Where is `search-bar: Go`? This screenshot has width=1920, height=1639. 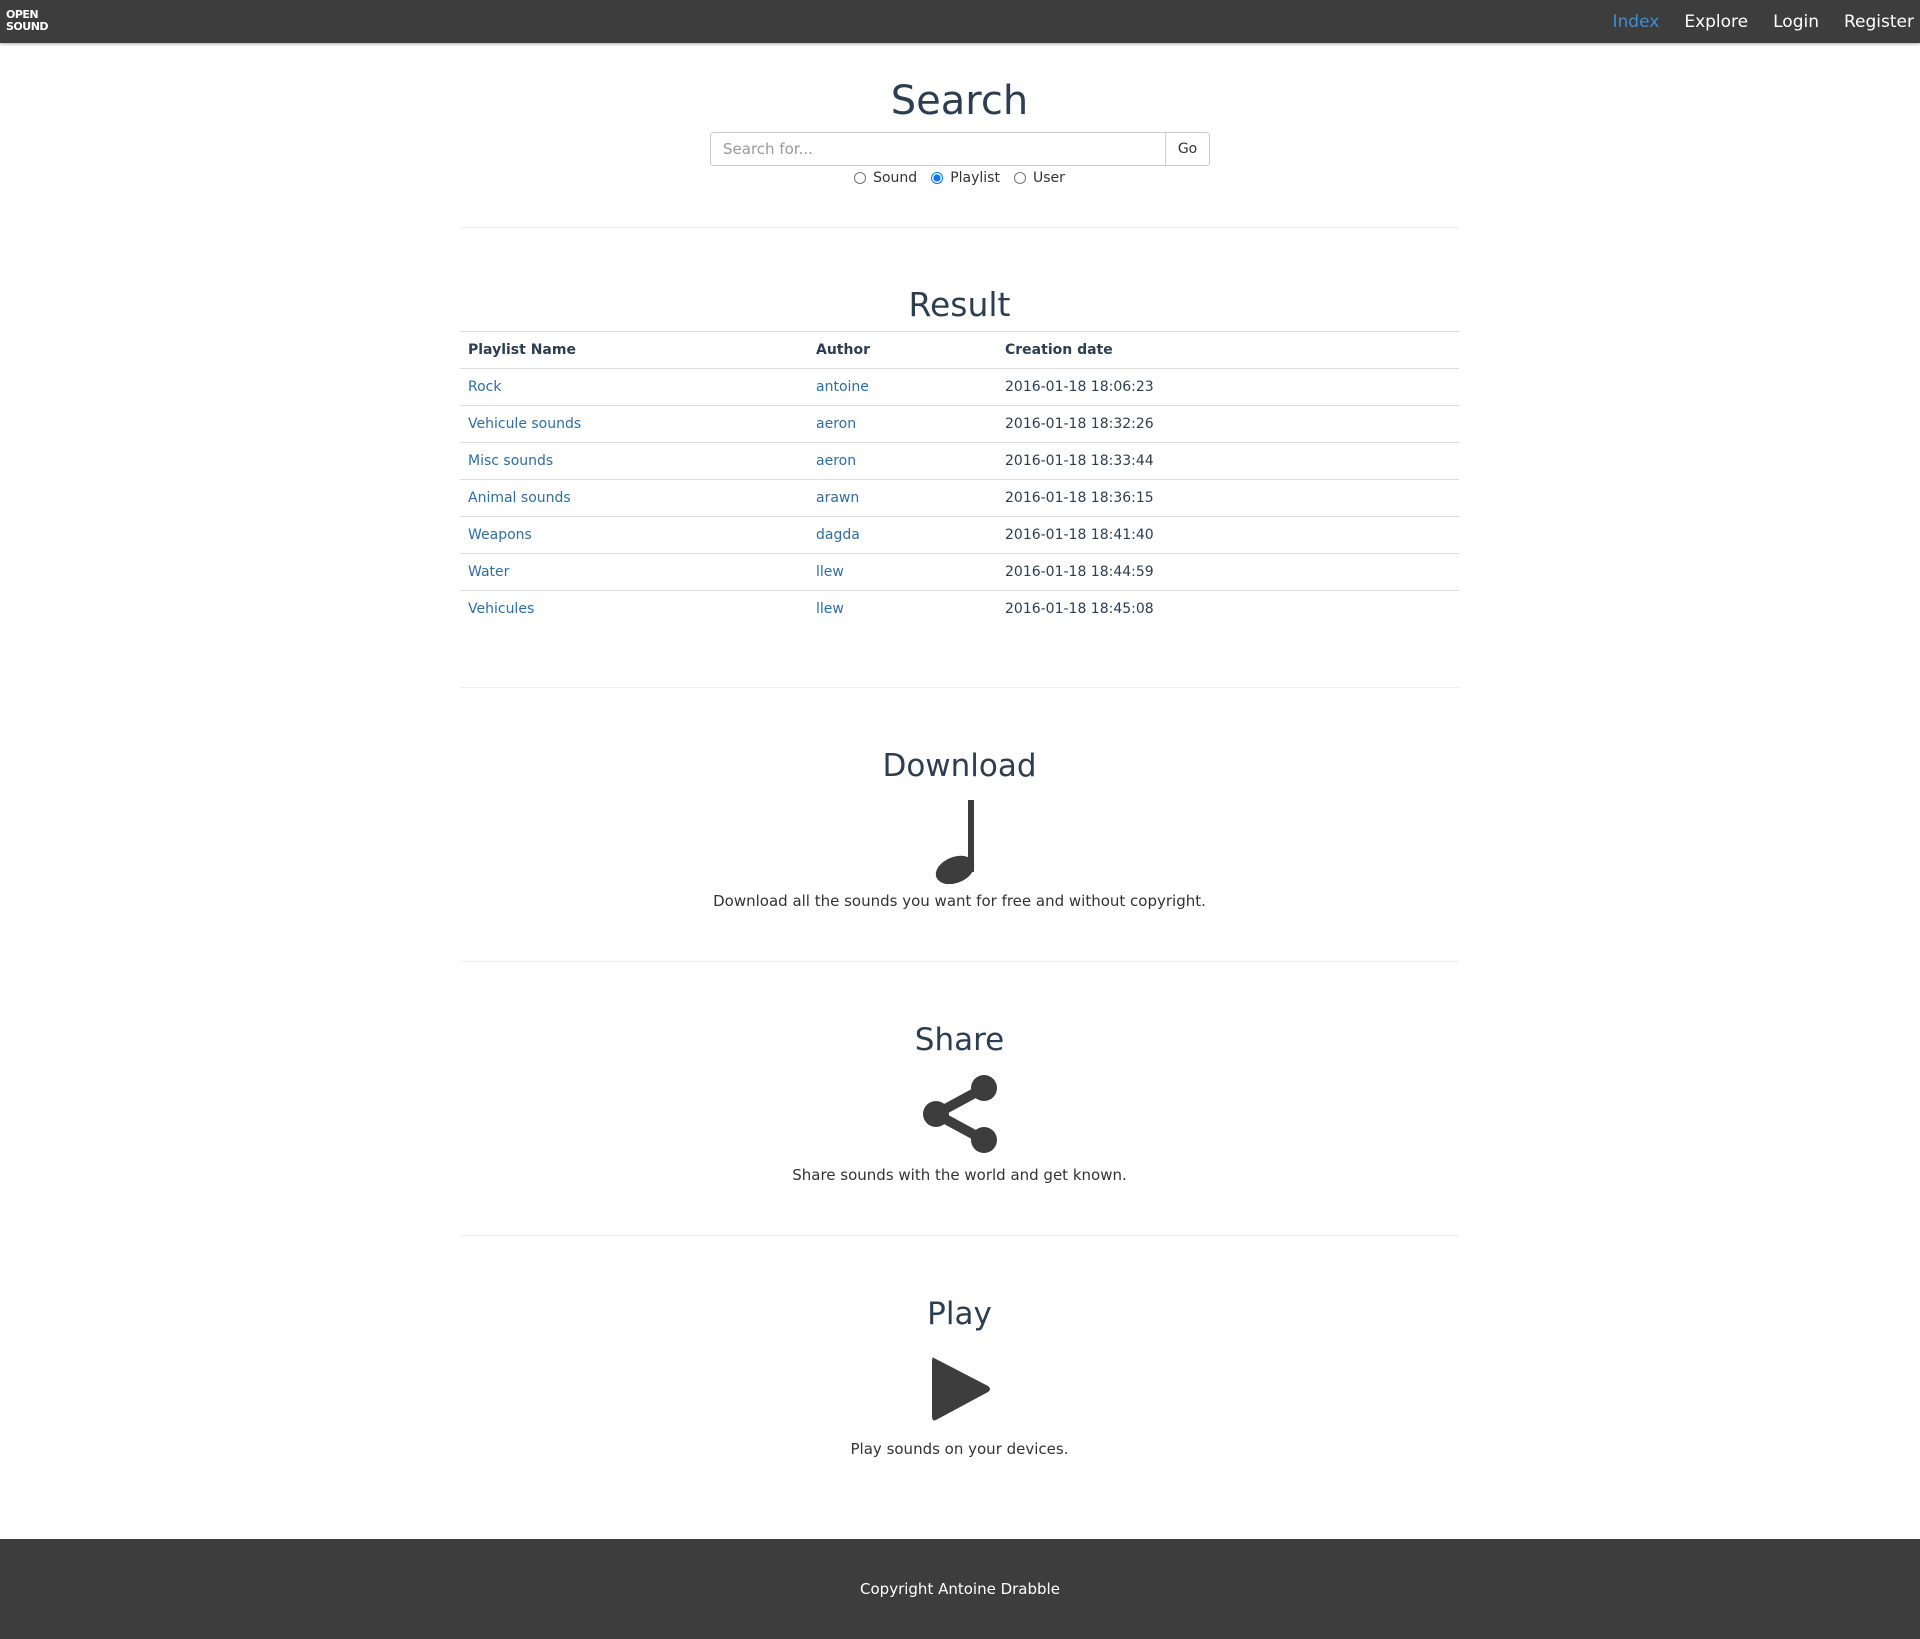
search-bar: Go is located at coordinates (960, 149).